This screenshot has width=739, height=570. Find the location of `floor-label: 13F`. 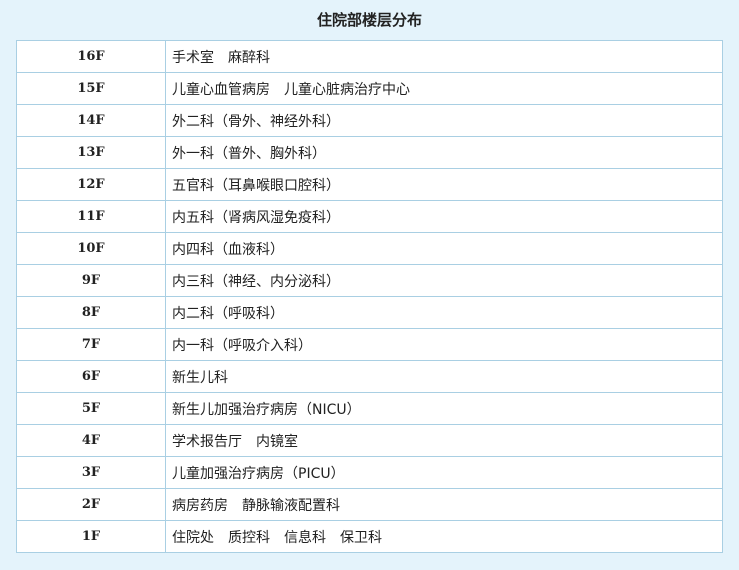

floor-label: 13F is located at coordinates (91, 152).